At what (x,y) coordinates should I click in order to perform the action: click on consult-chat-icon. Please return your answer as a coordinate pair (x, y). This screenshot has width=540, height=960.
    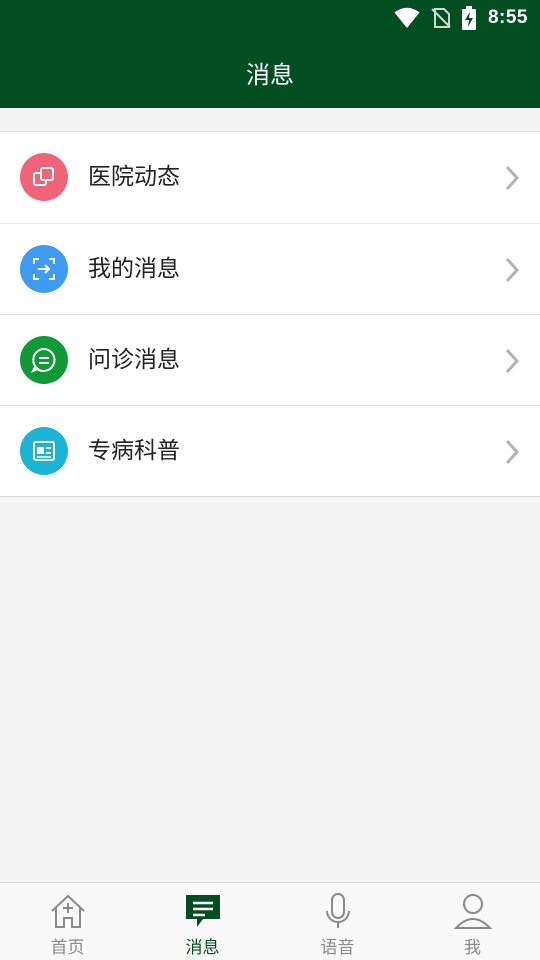
    Looking at the image, I should click on (44, 360).